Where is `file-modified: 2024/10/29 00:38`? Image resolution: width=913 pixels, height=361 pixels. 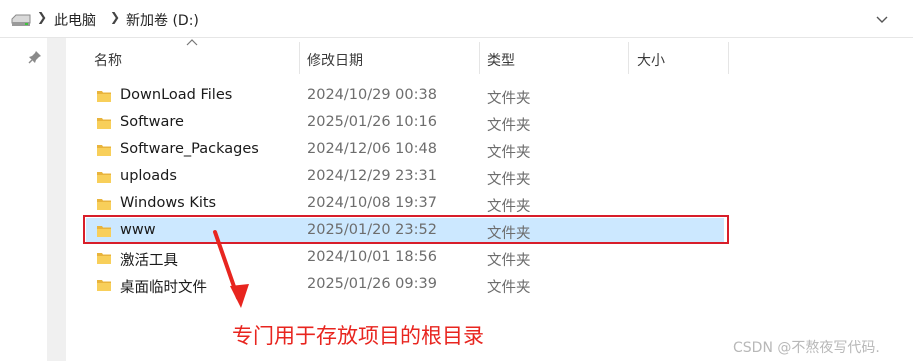
file-modified: 2024/10/29 00:38 is located at coordinates (372, 95).